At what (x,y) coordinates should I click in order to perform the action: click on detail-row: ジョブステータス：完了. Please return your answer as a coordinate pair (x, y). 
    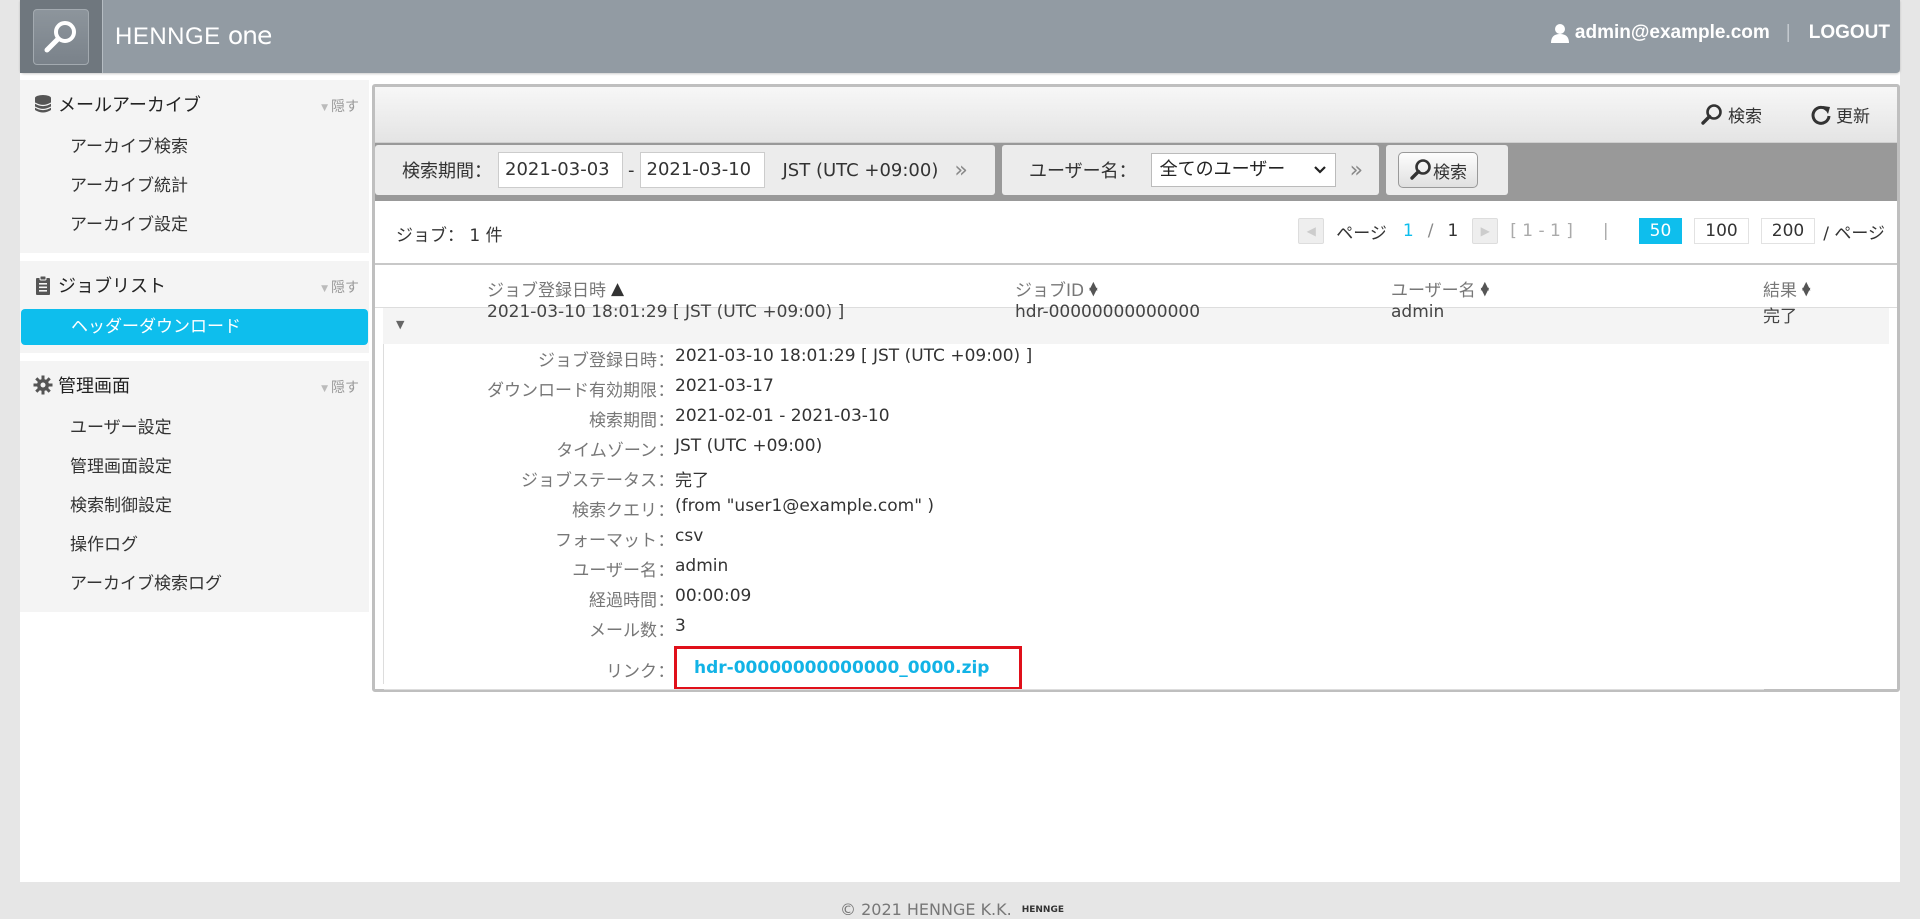
    Looking at the image, I should click on (546, 478).